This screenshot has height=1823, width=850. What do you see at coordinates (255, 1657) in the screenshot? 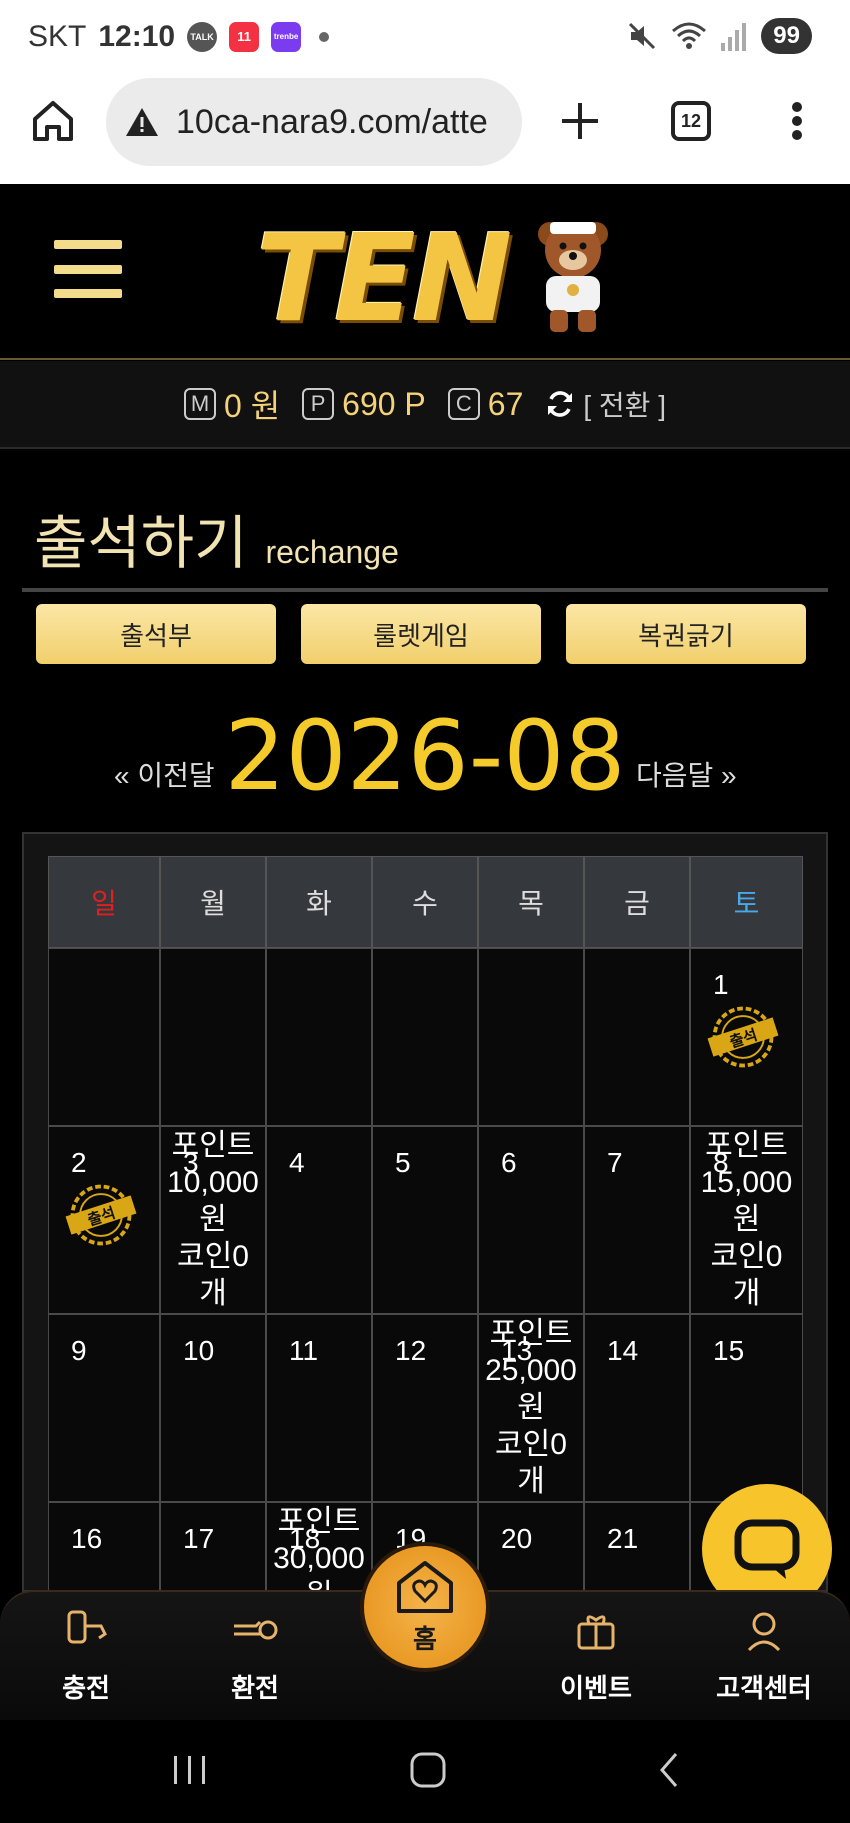
I see `nav-exchange: 환전` at bounding box center [255, 1657].